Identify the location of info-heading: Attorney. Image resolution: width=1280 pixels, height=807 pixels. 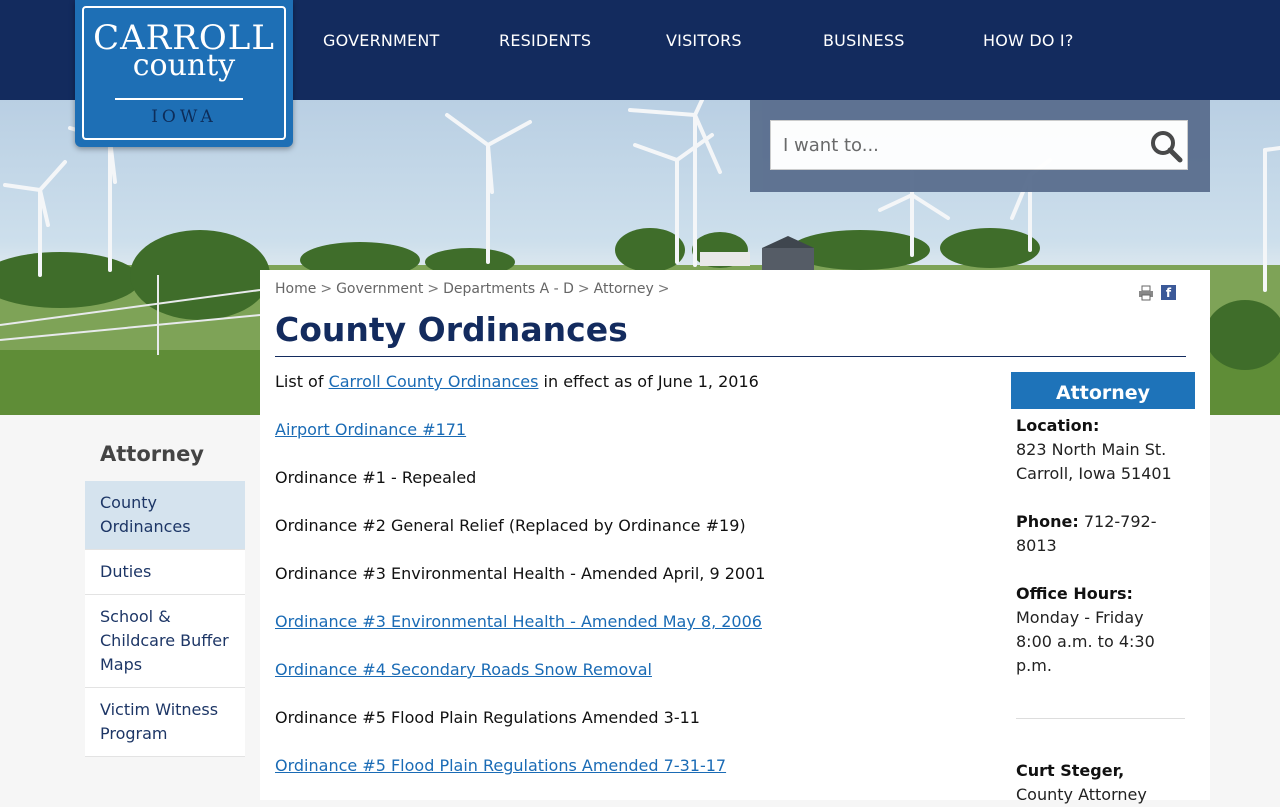
(1103, 390).